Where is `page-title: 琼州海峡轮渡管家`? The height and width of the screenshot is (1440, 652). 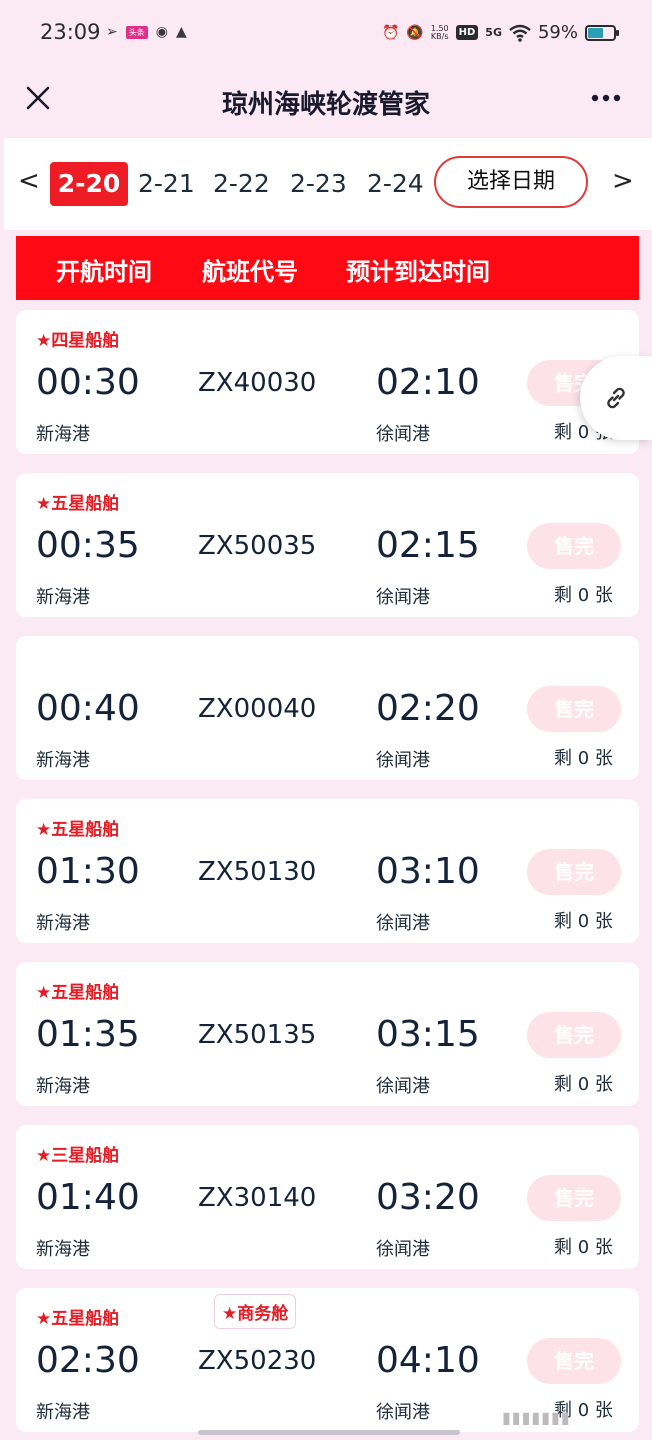 page-title: 琼州海峡轮渡管家 is located at coordinates (325, 105).